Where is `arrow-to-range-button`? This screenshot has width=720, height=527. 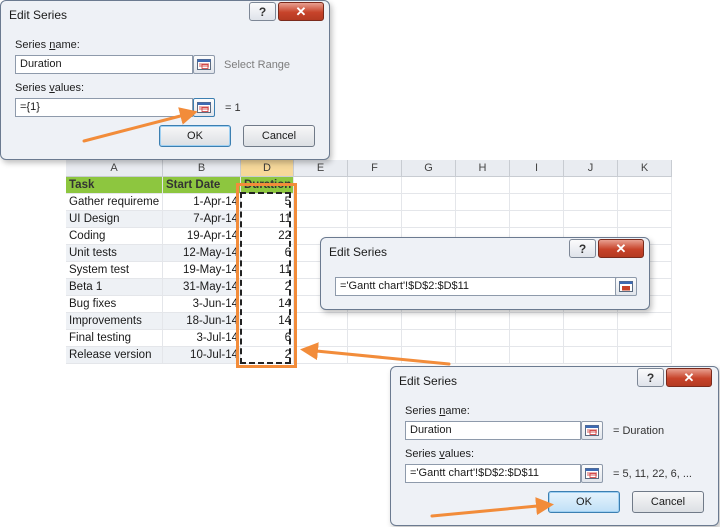
arrow-to-range-button is located at coordinates (140, 125).